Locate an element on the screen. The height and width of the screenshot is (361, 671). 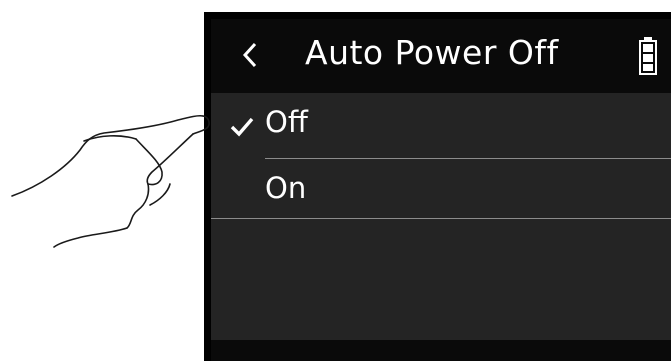
checkmark-icon is located at coordinates (242, 127).